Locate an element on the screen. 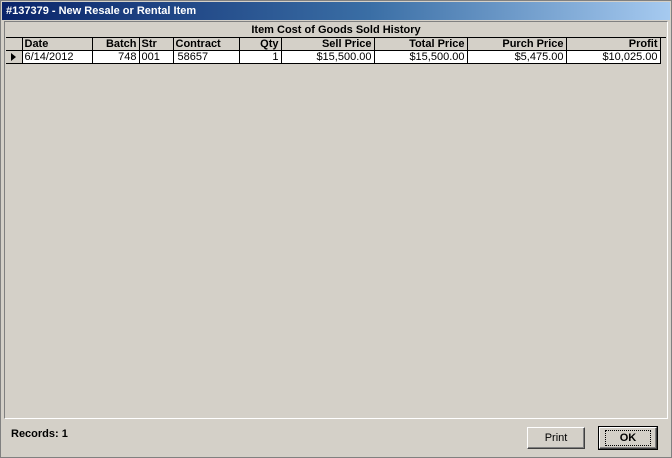 The width and height of the screenshot is (672, 458). column-header-qty: Qty is located at coordinates (260, 44).